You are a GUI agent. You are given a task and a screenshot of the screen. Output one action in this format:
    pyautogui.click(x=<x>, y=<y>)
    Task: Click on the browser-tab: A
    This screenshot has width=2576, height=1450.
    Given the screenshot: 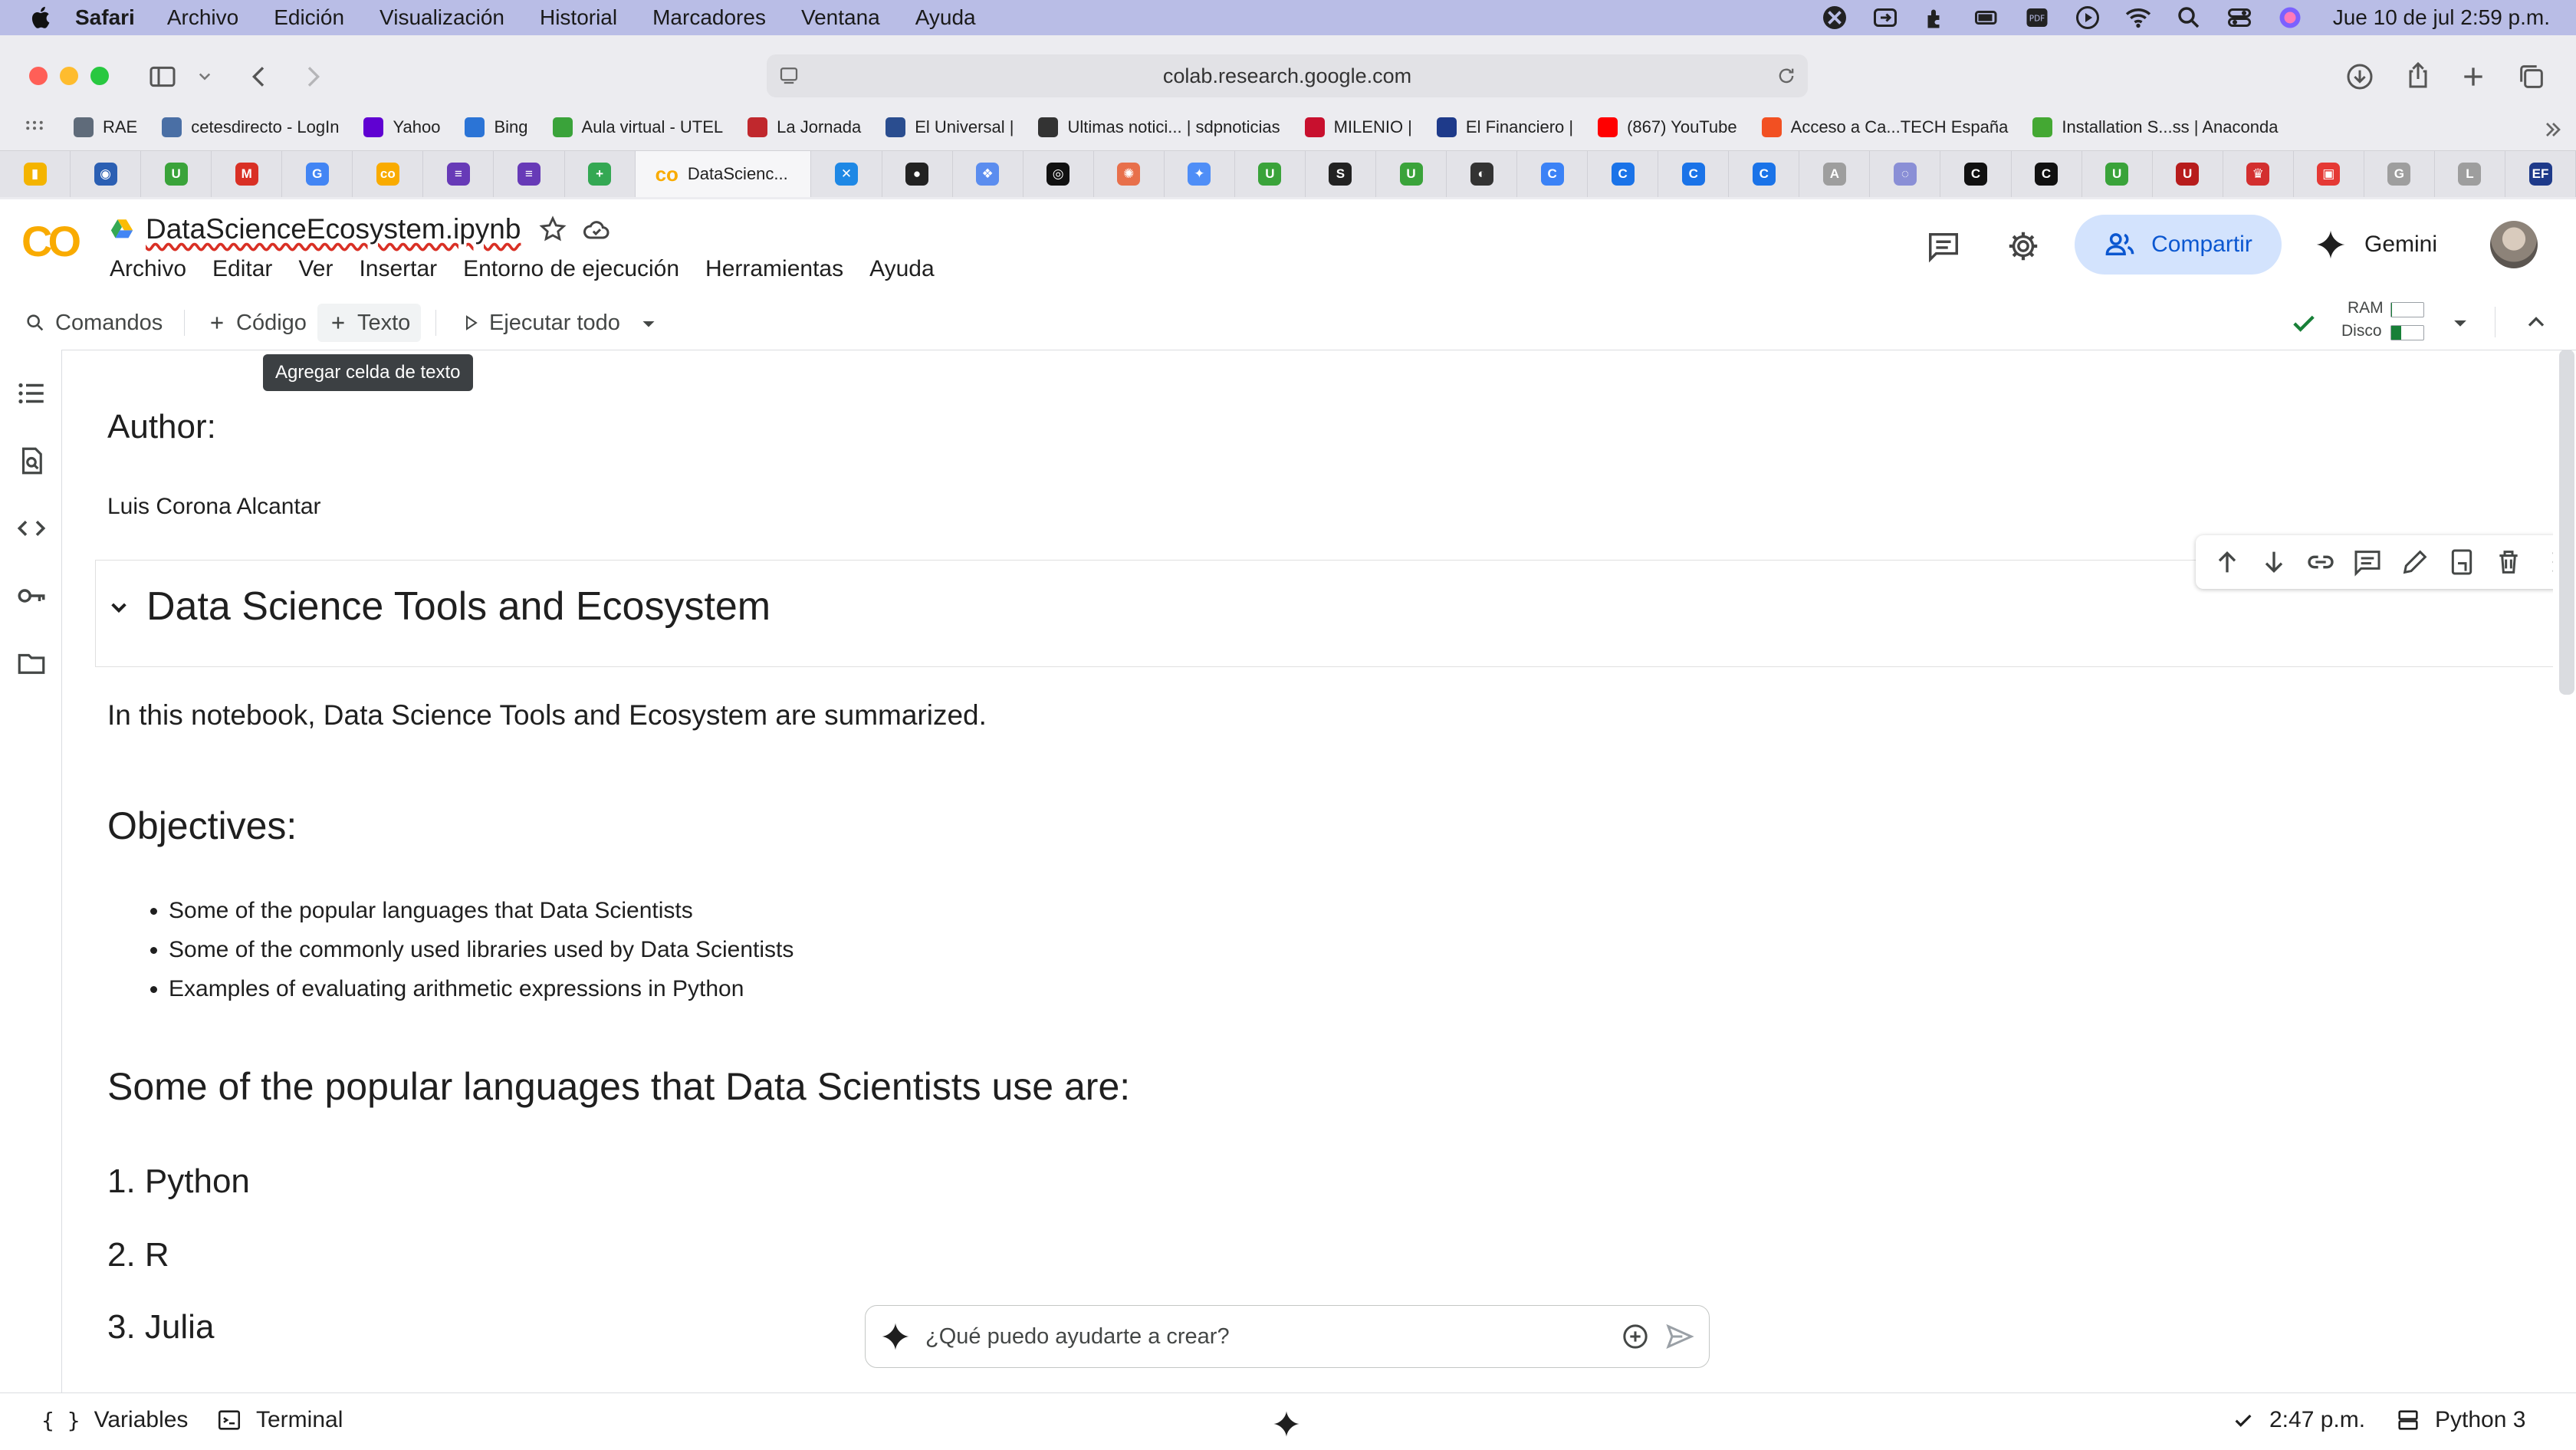 What is the action you would take?
    pyautogui.click(x=1835, y=174)
    